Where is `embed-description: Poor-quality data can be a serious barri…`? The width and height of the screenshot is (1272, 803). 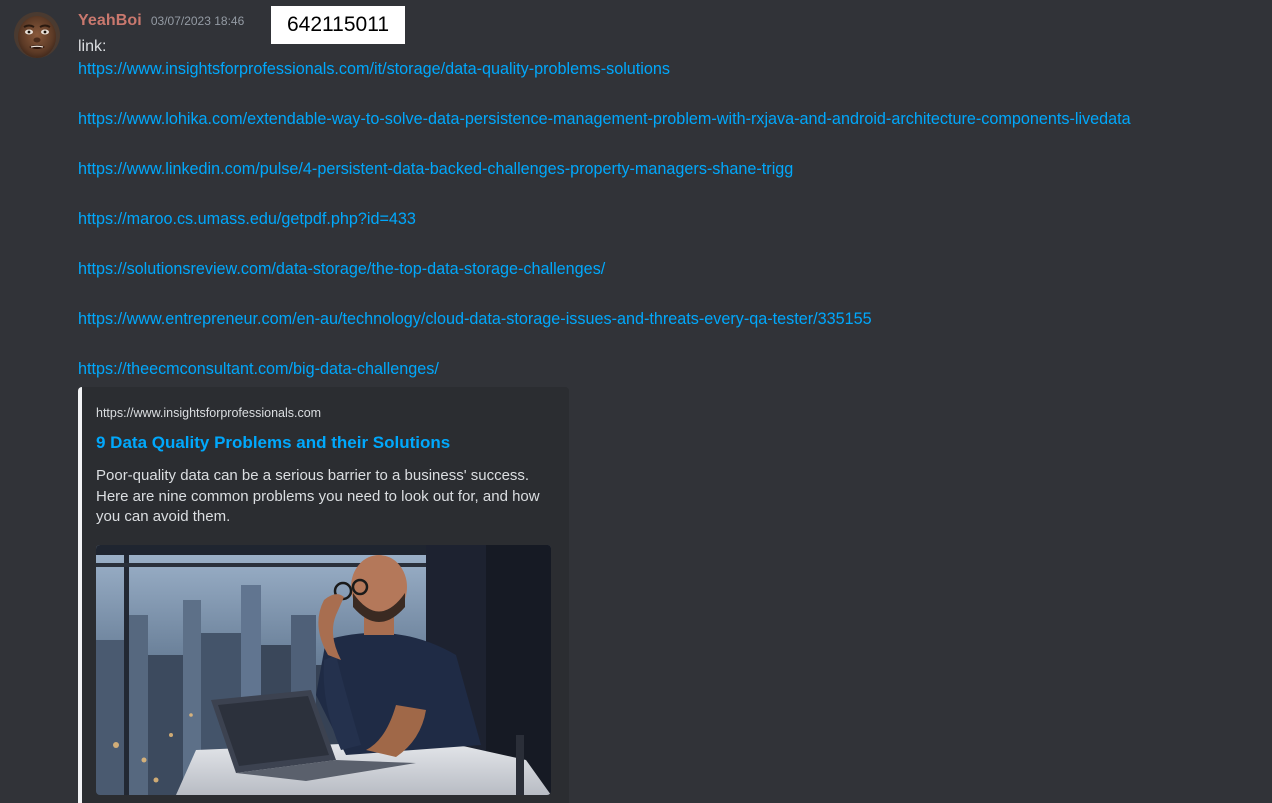 embed-description: Poor-quality data can be a serious barri… is located at coordinates (318, 496).